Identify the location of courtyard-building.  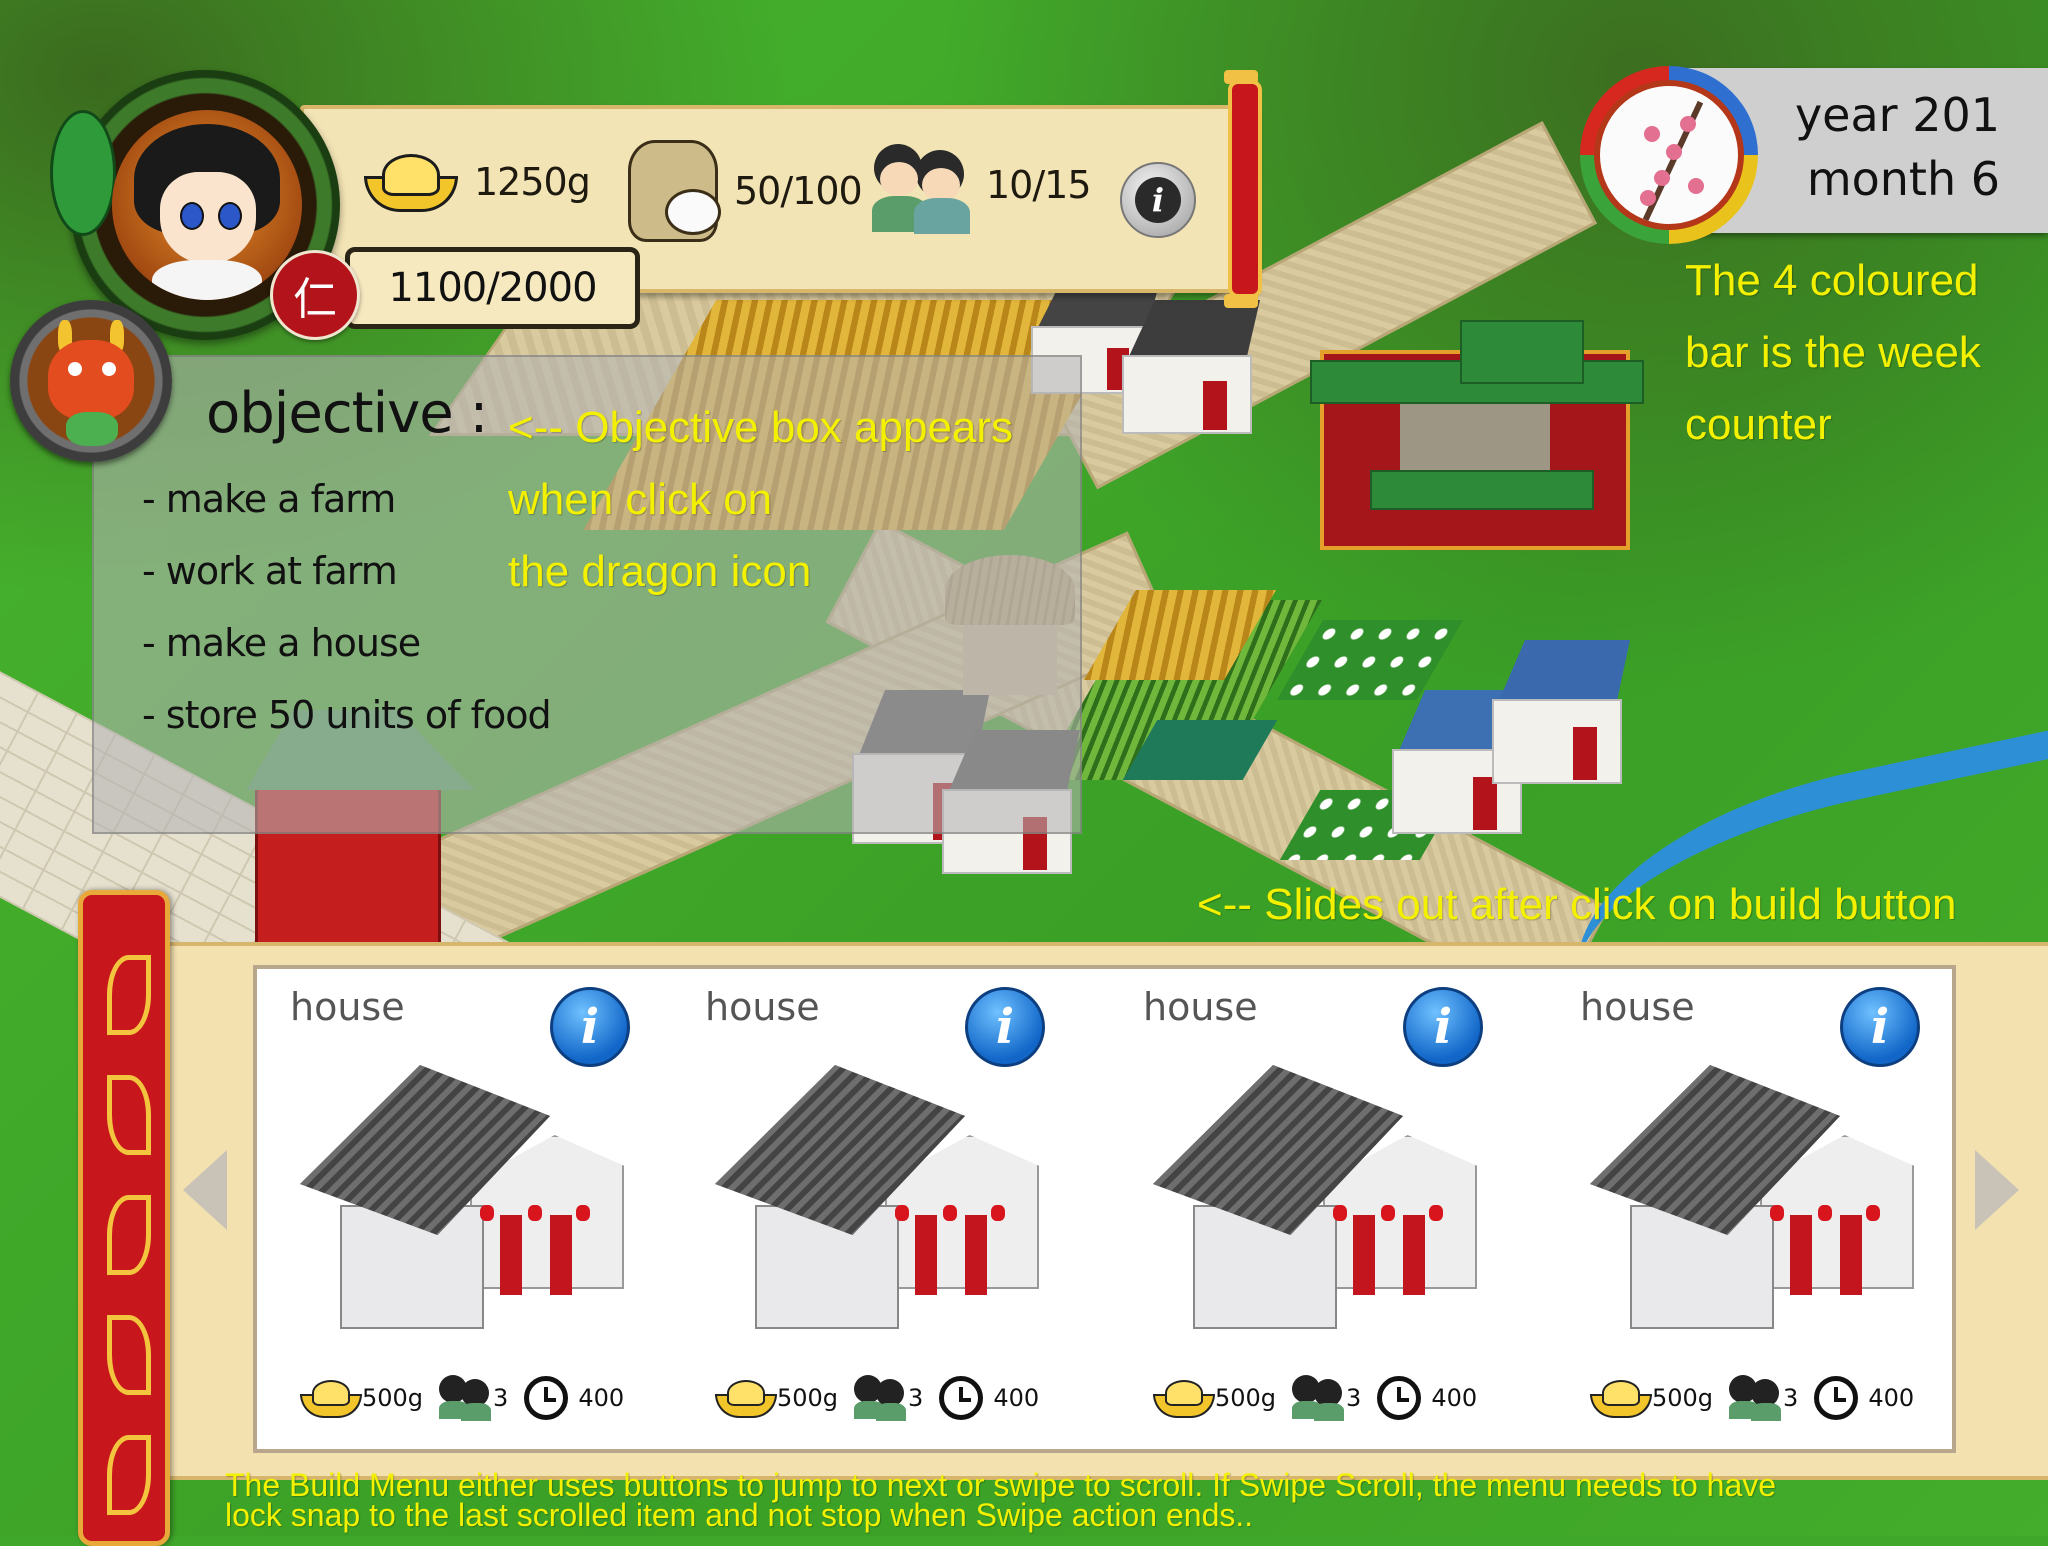
(1477, 435).